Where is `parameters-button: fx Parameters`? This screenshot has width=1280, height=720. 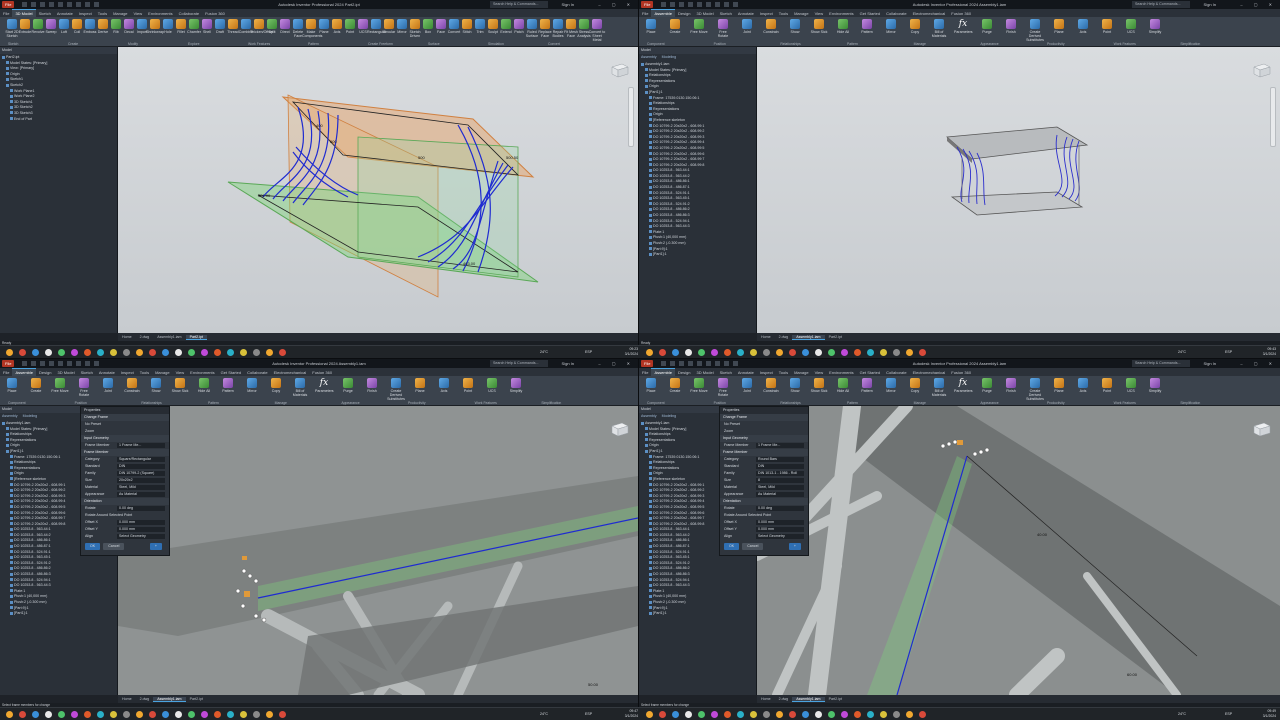
parameters-button: fx Parameters is located at coordinates (963, 26).